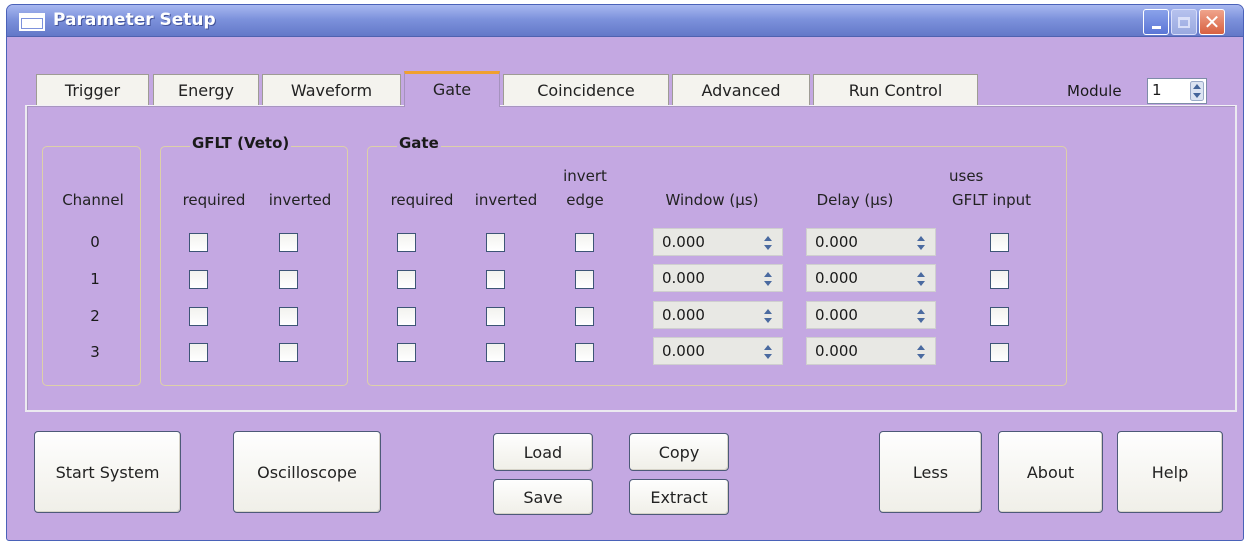 The height and width of the screenshot is (545, 1250). What do you see at coordinates (419, 143) in the screenshot?
I see `gate-group-title: Gate` at bounding box center [419, 143].